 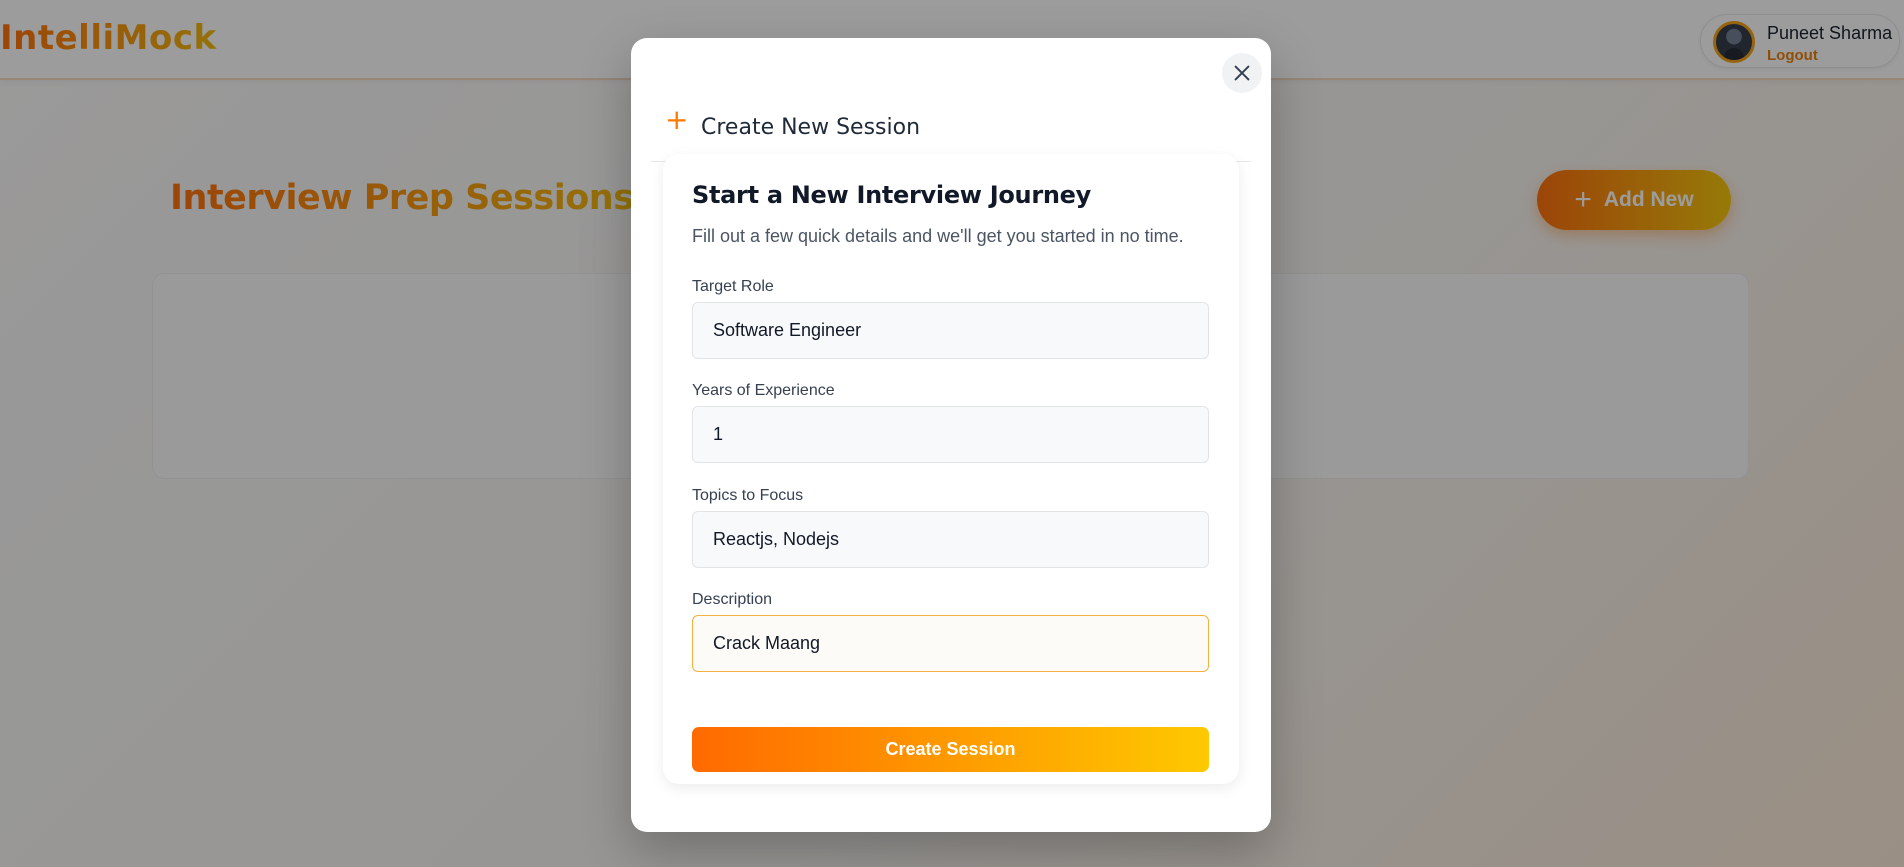 I want to click on target-role-input, so click(x=950, y=330).